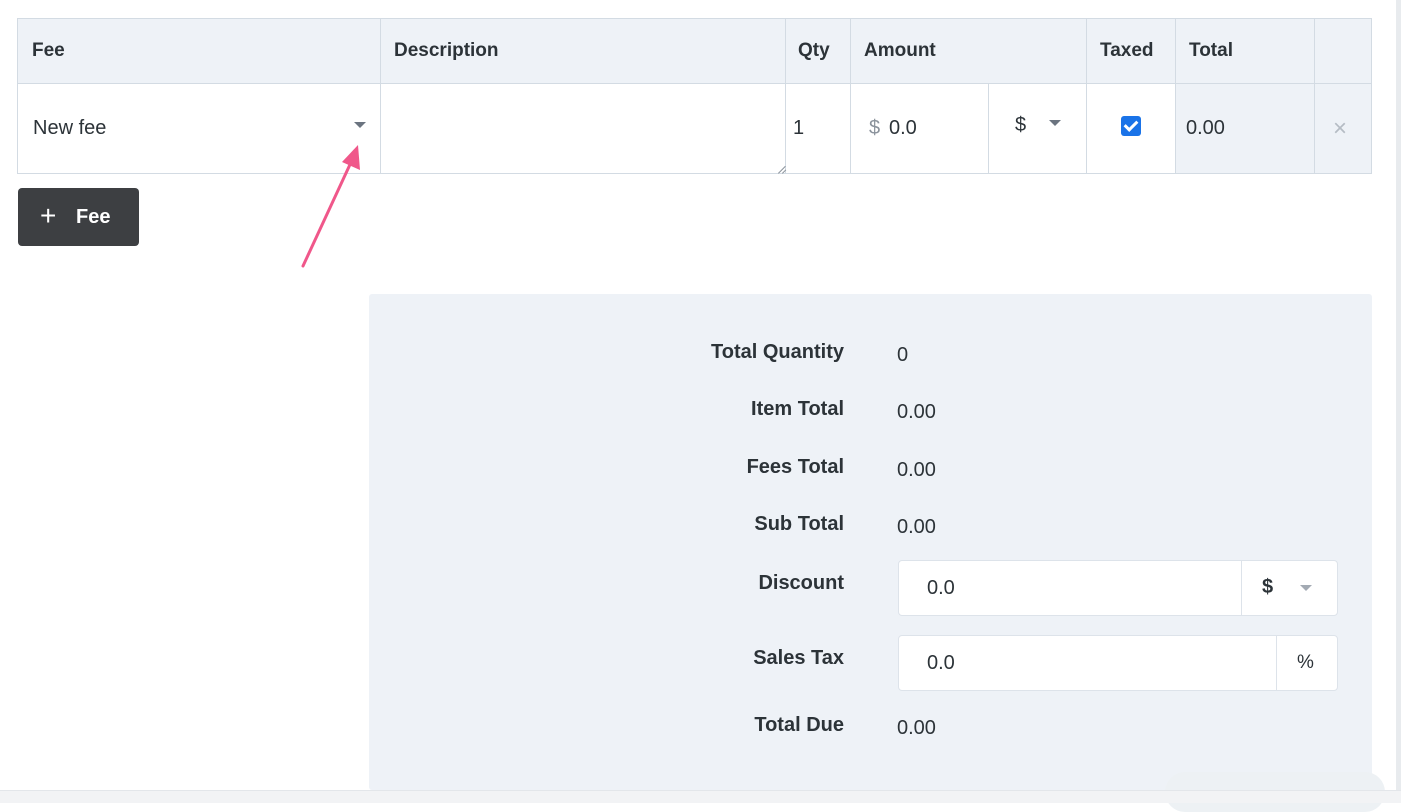 The height and width of the screenshot is (812, 1401). What do you see at coordinates (797, 409) in the screenshot?
I see `item-total-label: Item Total` at bounding box center [797, 409].